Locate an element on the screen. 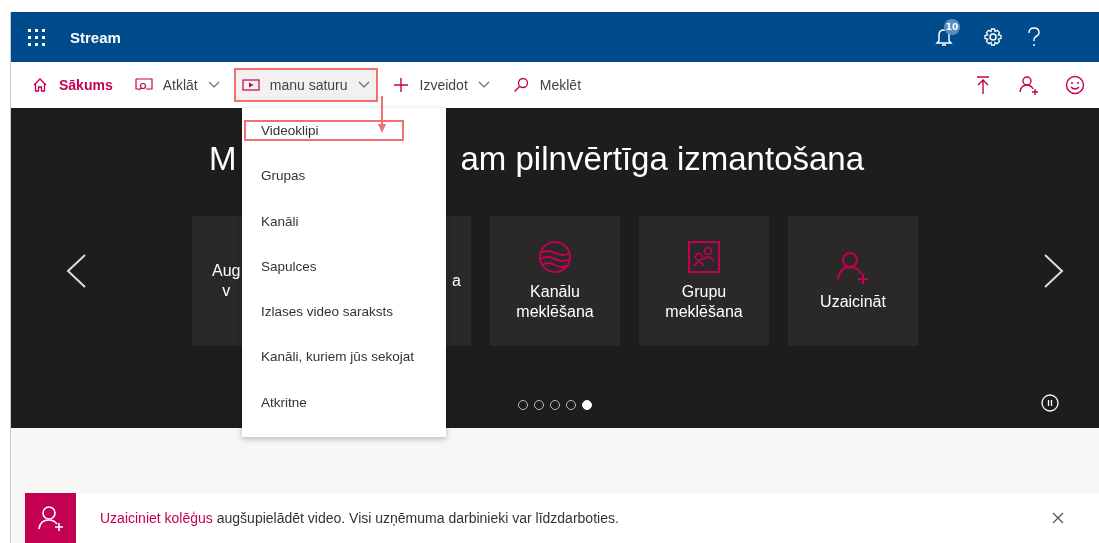 The width and height of the screenshot is (1099, 543). app-launcher-icon is located at coordinates (36, 37).